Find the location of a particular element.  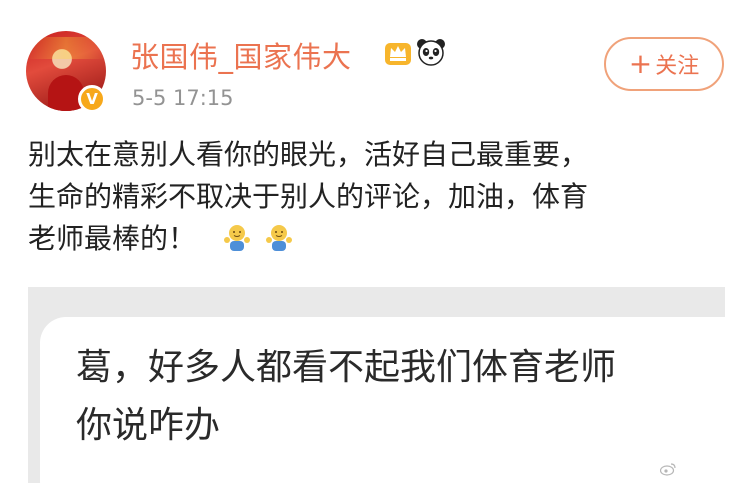

follow-button: + 关注 is located at coordinates (664, 64).